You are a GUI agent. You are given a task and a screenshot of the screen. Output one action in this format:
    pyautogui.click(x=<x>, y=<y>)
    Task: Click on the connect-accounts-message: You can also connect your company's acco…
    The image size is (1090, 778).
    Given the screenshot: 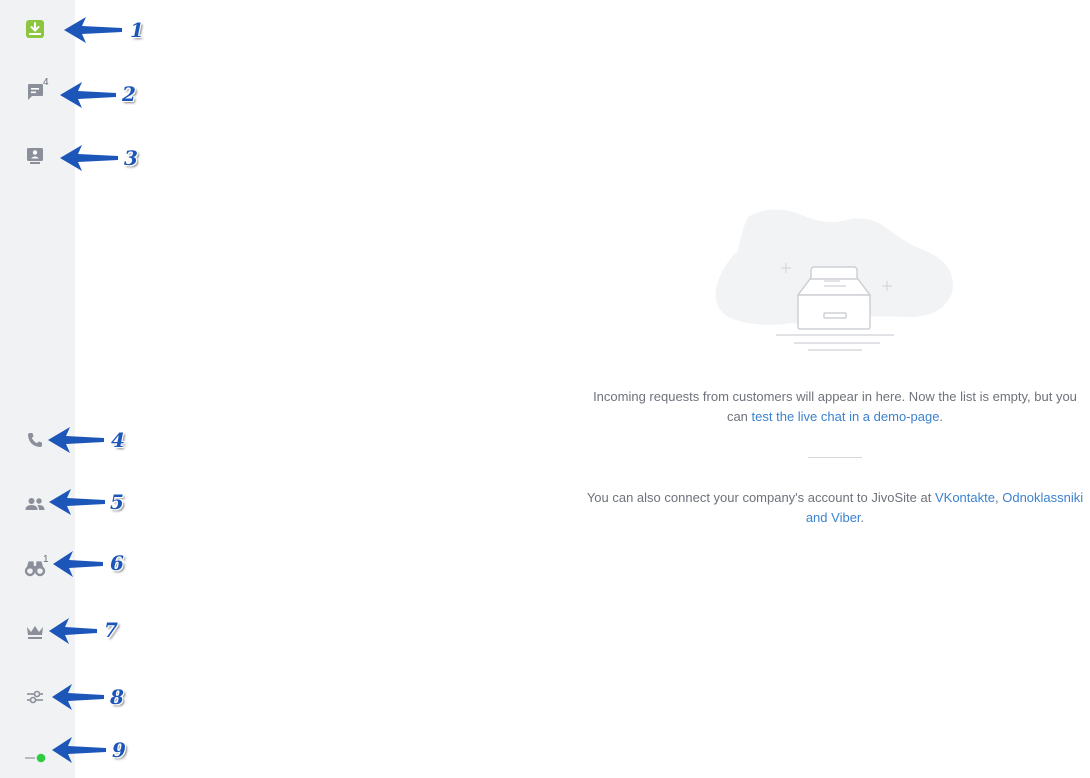 What is the action you would take?
    pyautogui.click(x=835, y=508)
    